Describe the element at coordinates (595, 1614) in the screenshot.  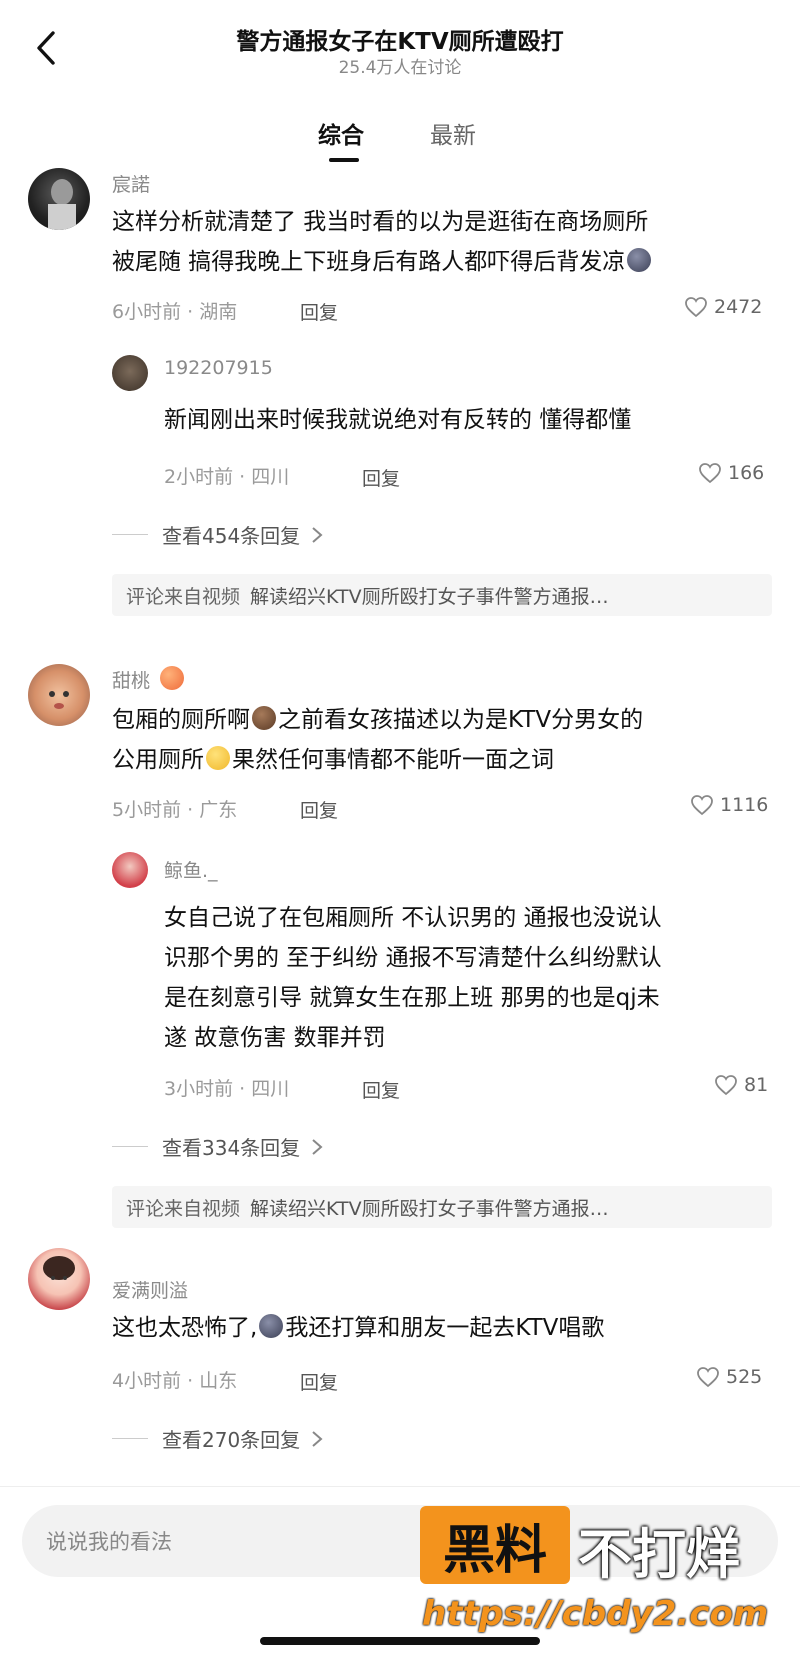
I see `watermark-url: https://cbdy2.com` at that location.